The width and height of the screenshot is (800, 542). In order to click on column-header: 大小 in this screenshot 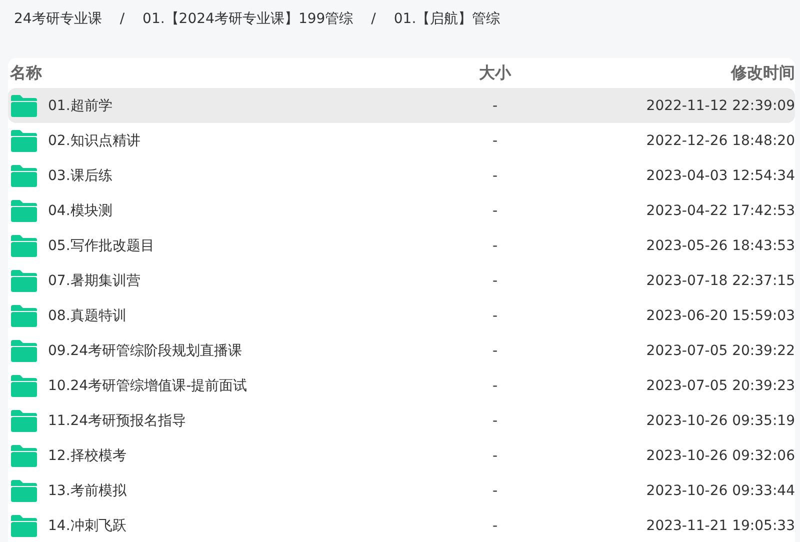, I will do `click(495, 73)`.